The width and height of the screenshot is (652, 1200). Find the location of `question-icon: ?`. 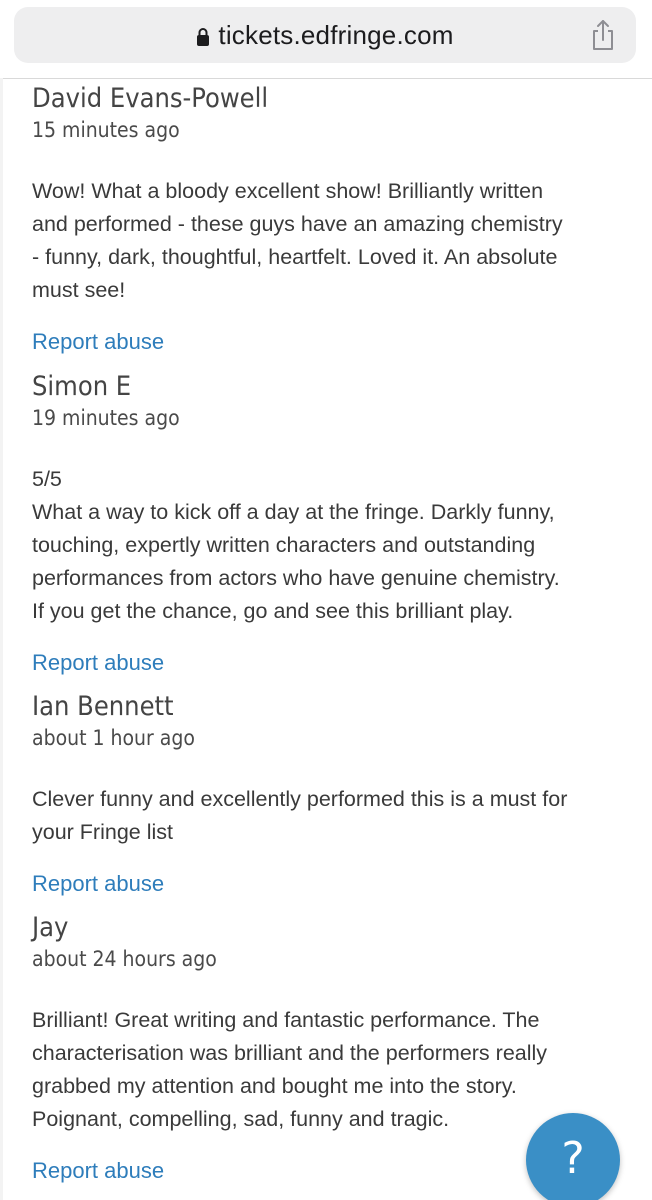

question-icon: ? is located at coordinates (573, 1158).